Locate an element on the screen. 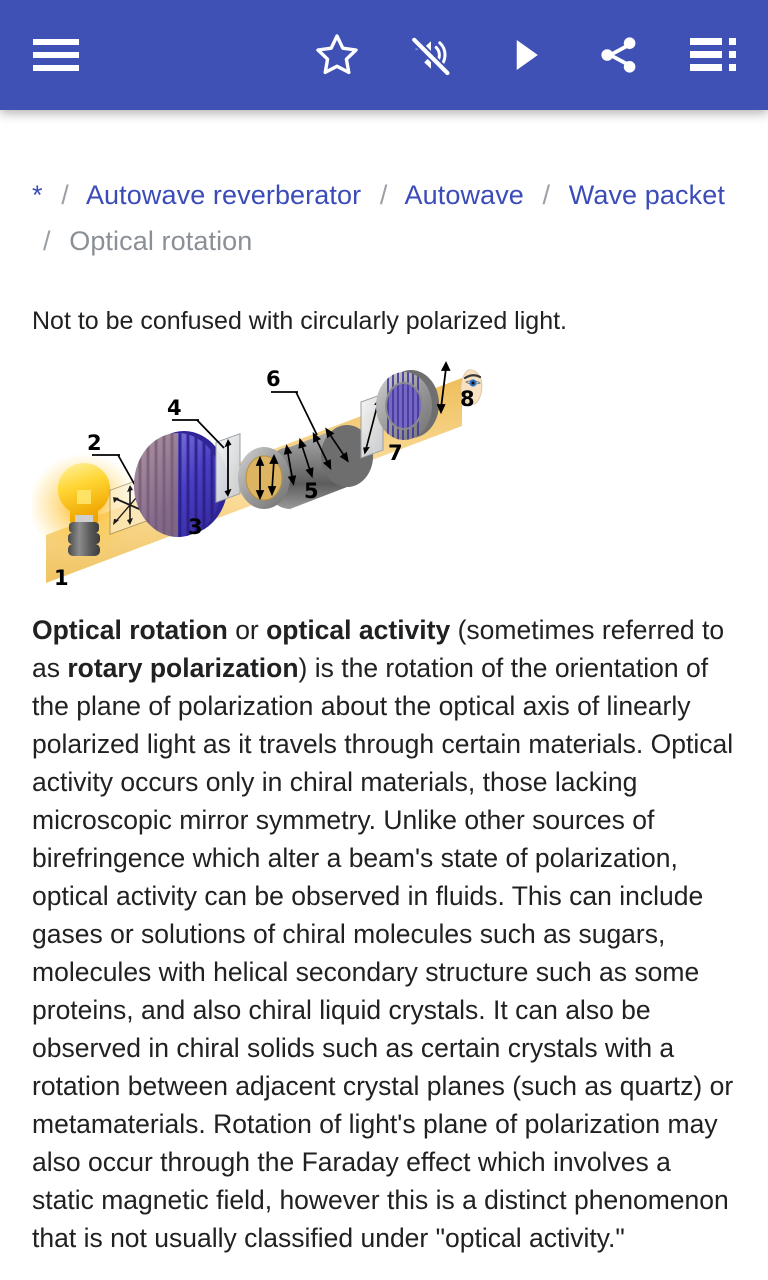 This screenshot has height=1280, width=768. share-icon is located at coordinates (619, 55).